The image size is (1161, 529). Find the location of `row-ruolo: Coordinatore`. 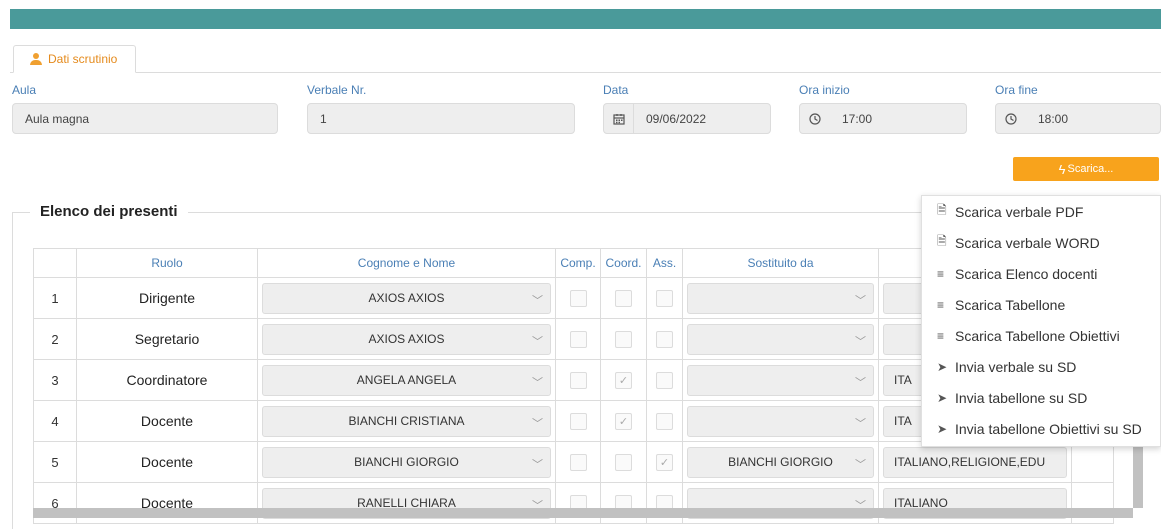

row-ruolo: Coordinatore is located at coordinates (167, 380).